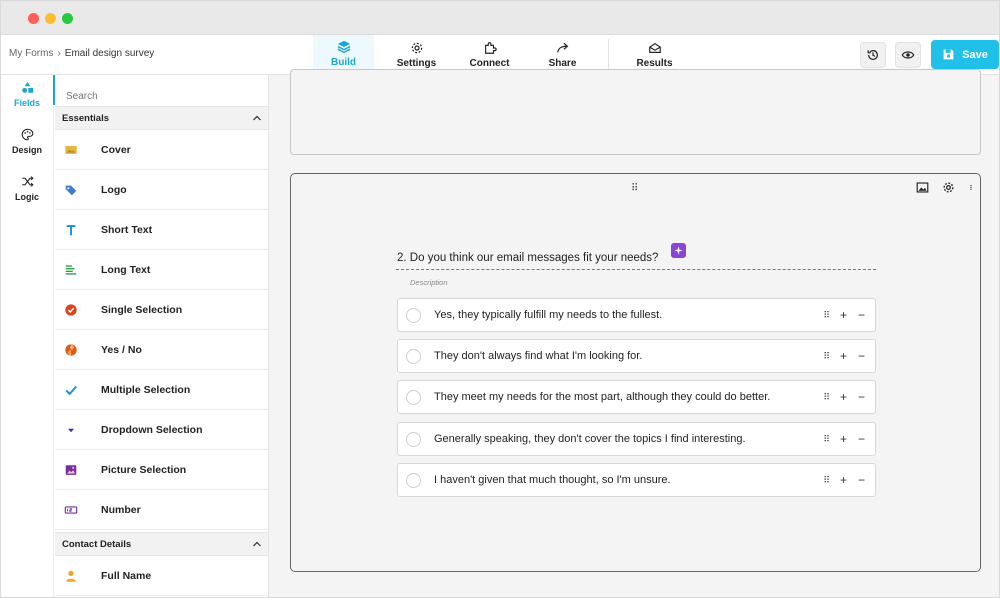 The height and width of the screenshot is (598, 1000). I want to click on tab-build-label: Build, so click(343, 62).